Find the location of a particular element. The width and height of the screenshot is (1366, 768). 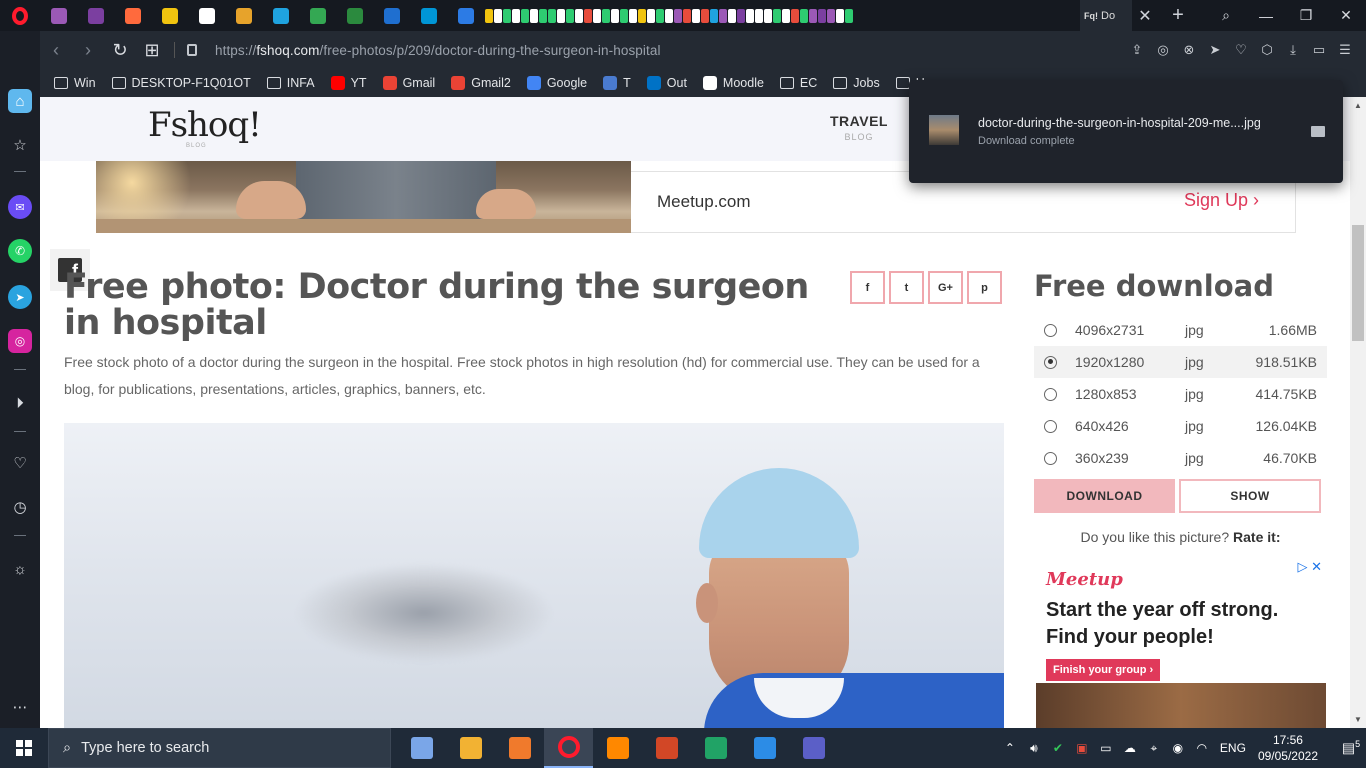

language-indicator: ENG is located at coordinates (1233, 748).